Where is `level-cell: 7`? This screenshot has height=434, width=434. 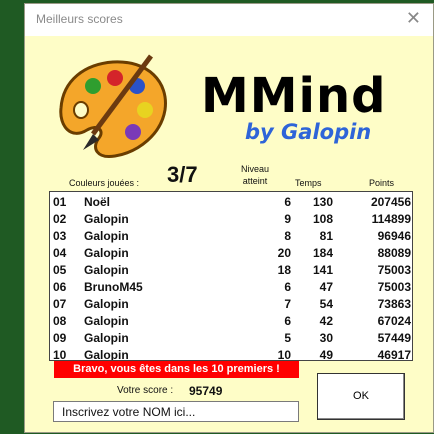
level-cell: 7 is located at coordinates (287, 304).